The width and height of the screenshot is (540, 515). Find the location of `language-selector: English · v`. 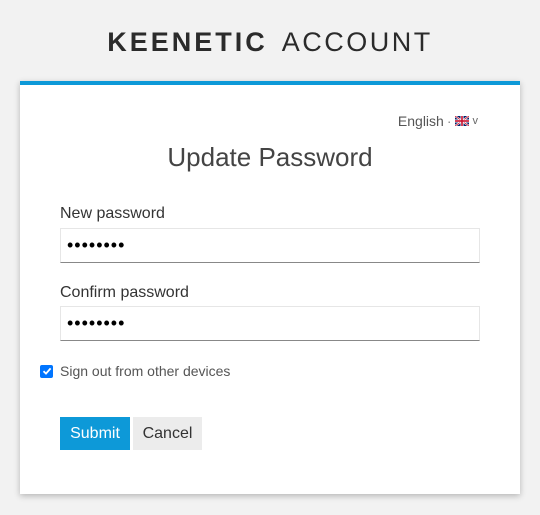

language-selector: English · v is located at coordinates (438, 121).